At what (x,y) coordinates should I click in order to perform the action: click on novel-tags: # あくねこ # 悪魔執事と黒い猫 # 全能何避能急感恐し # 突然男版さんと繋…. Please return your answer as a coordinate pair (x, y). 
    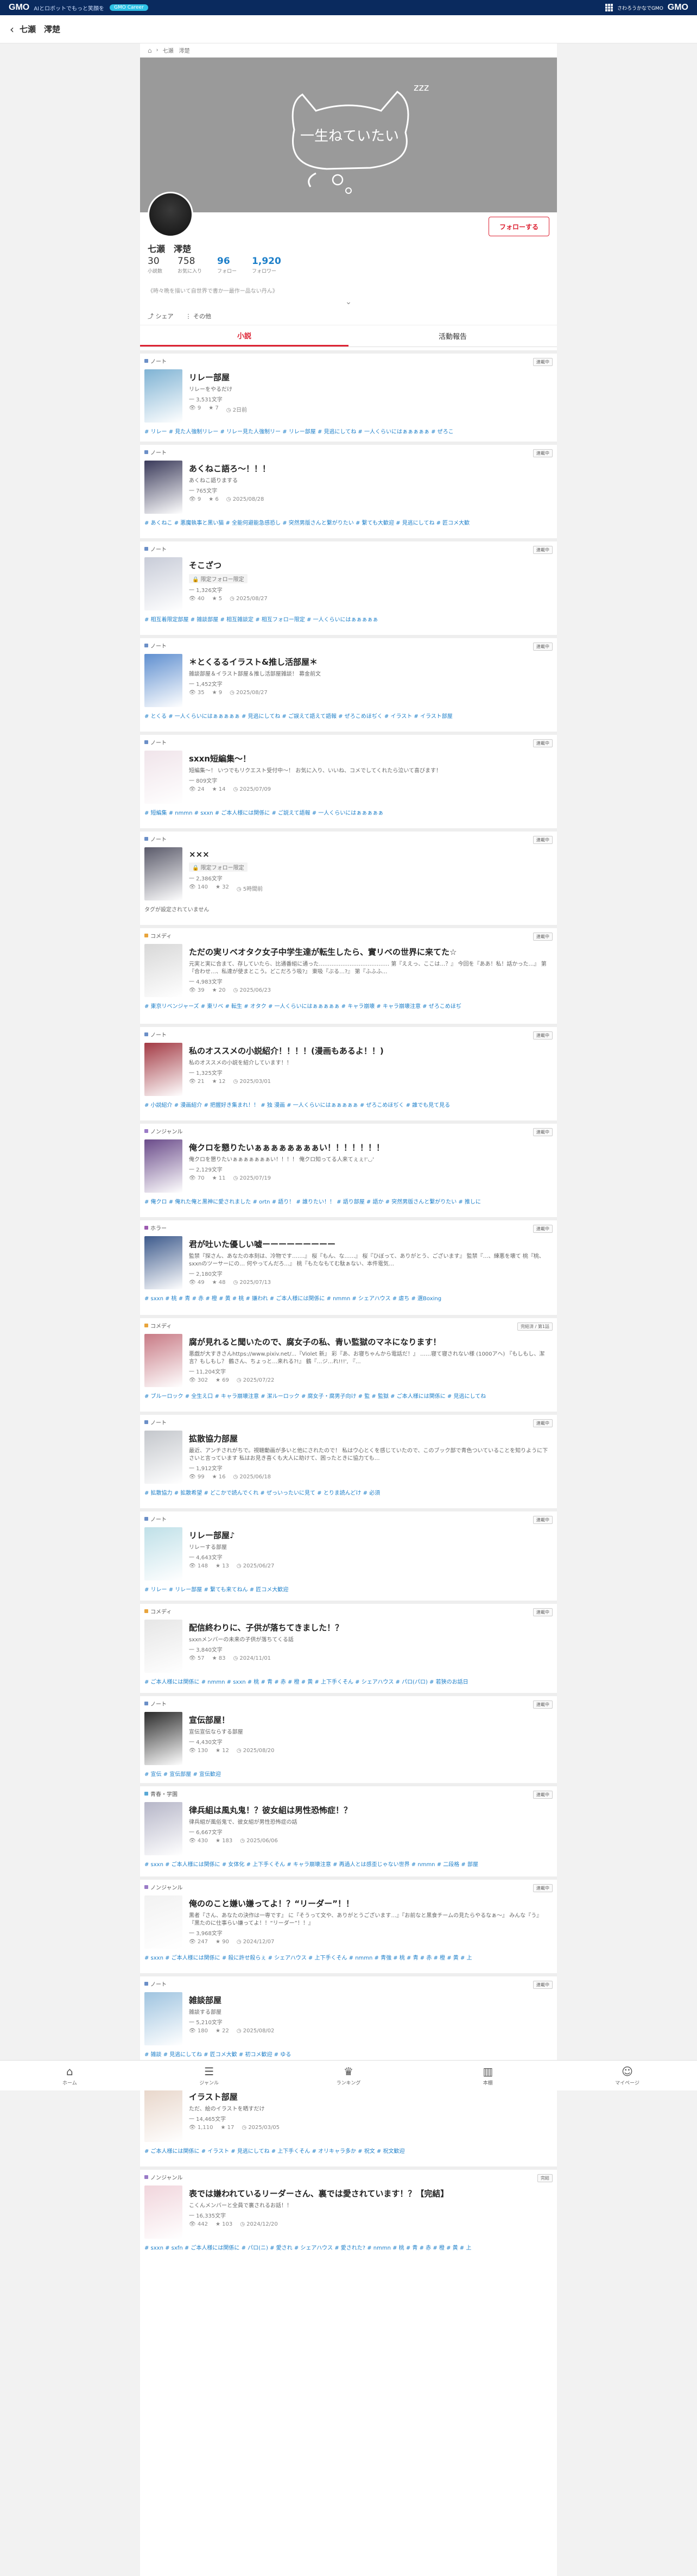
    Looking at the image, I should click on (348, 522).